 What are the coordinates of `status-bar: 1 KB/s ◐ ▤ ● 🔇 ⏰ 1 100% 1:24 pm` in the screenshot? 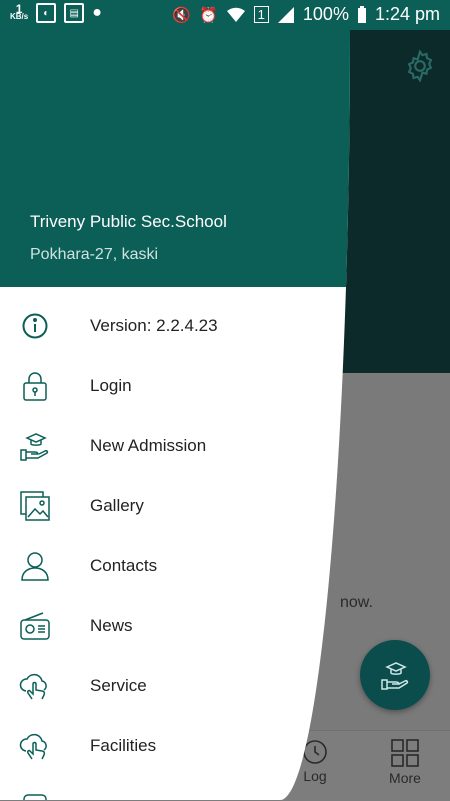 It's located at (225, 15).